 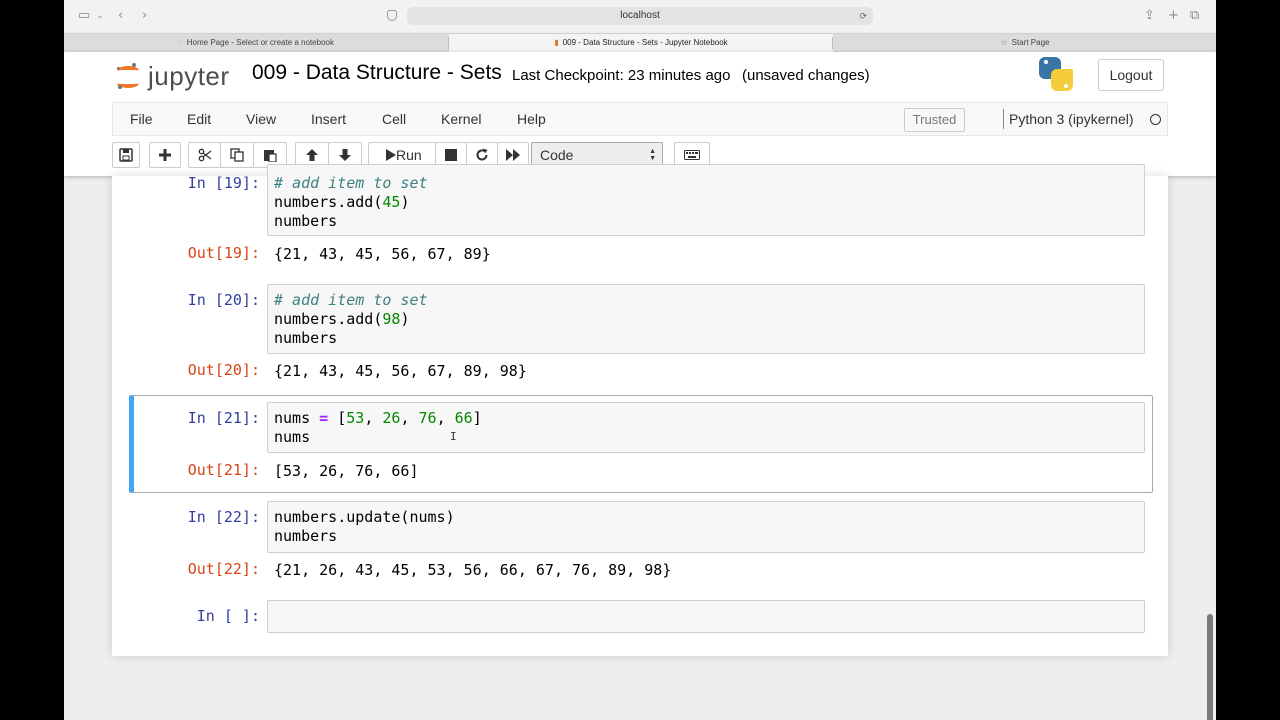 I want to click on arrow-up-icon, so click(x=312, y=155).